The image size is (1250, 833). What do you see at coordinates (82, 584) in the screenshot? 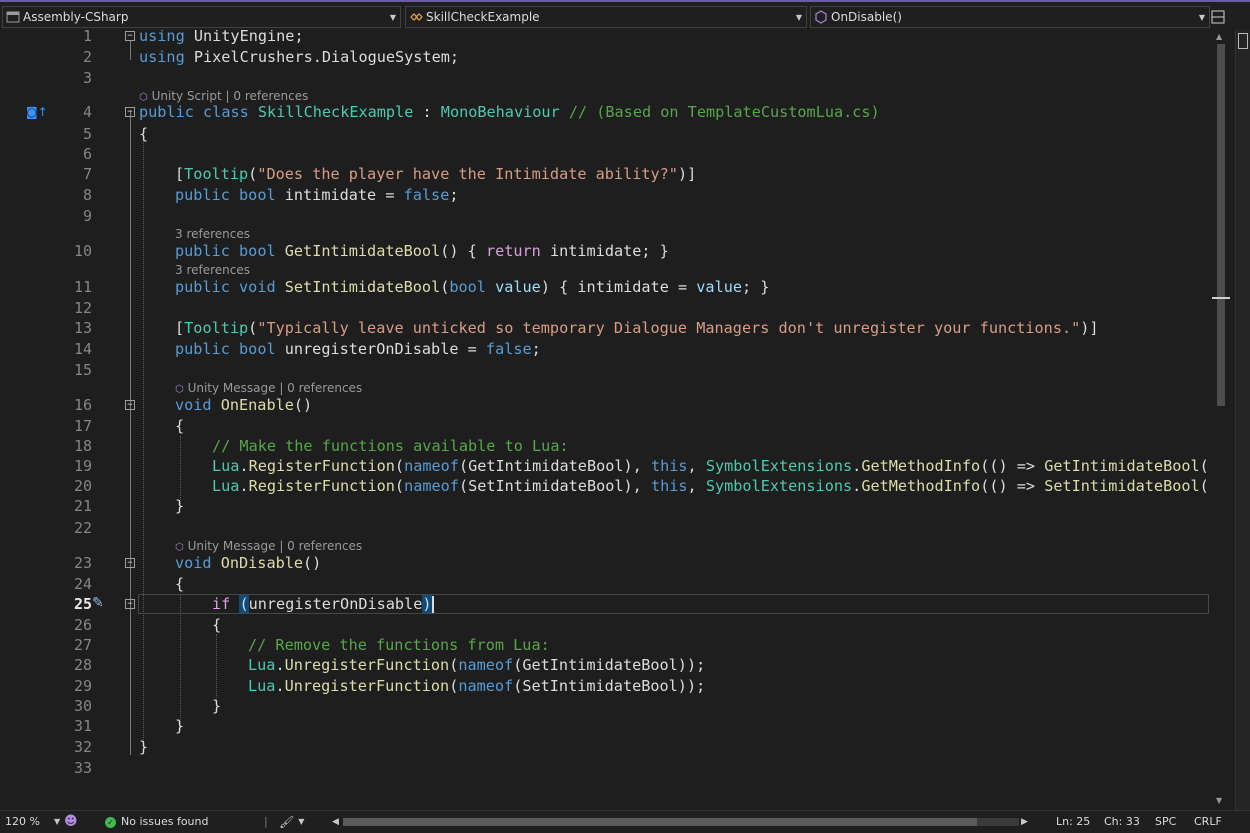
I see `line-number: 24` at bounding box center [82, 584].